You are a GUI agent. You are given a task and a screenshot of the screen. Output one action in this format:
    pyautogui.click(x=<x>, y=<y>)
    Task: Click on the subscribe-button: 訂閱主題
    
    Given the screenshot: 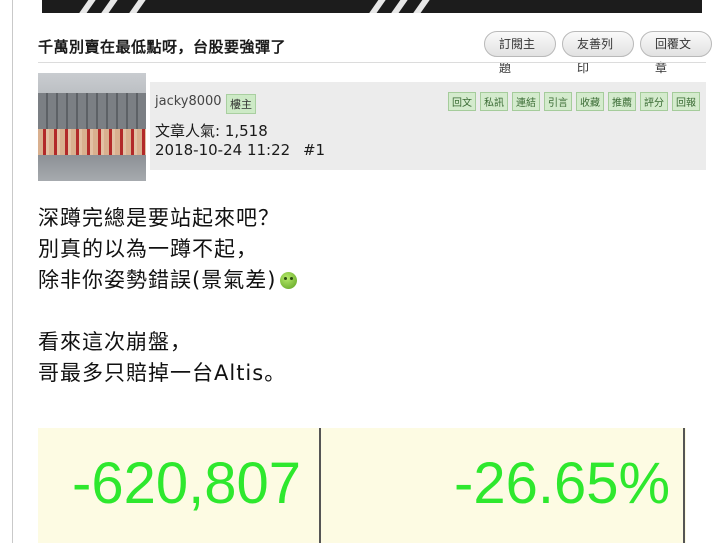 What is the action you would take?
    pyautogui.click(x=520, y=53)
    